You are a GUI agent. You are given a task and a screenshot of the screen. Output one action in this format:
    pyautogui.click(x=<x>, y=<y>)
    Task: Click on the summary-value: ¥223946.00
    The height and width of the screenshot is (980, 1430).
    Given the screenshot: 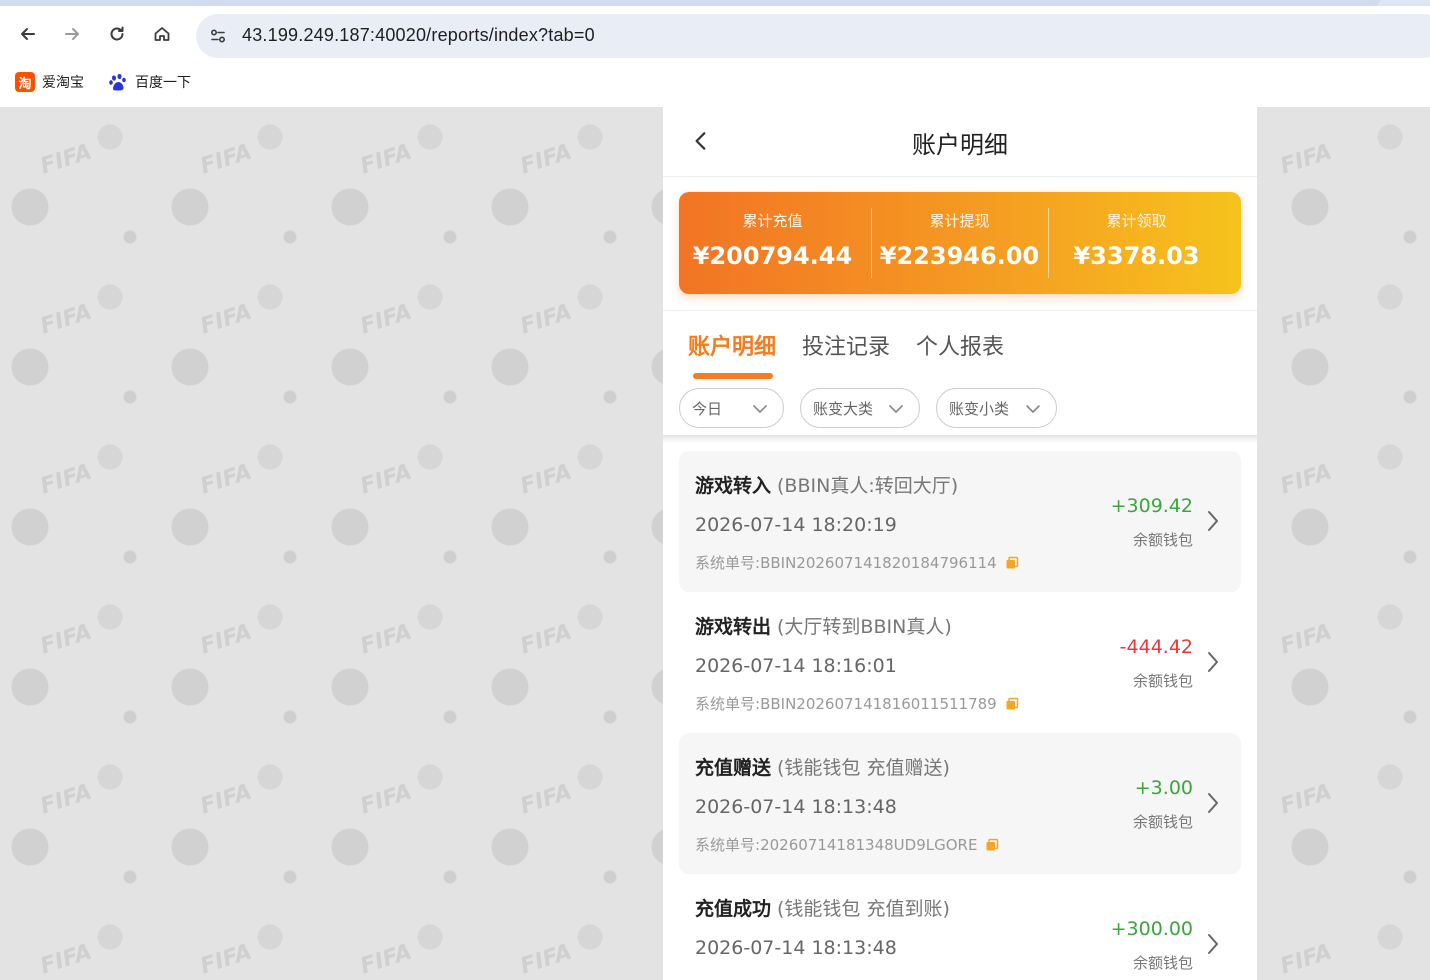 What is the action you would take?
    pyautogui.click(x=959, y=256)
    